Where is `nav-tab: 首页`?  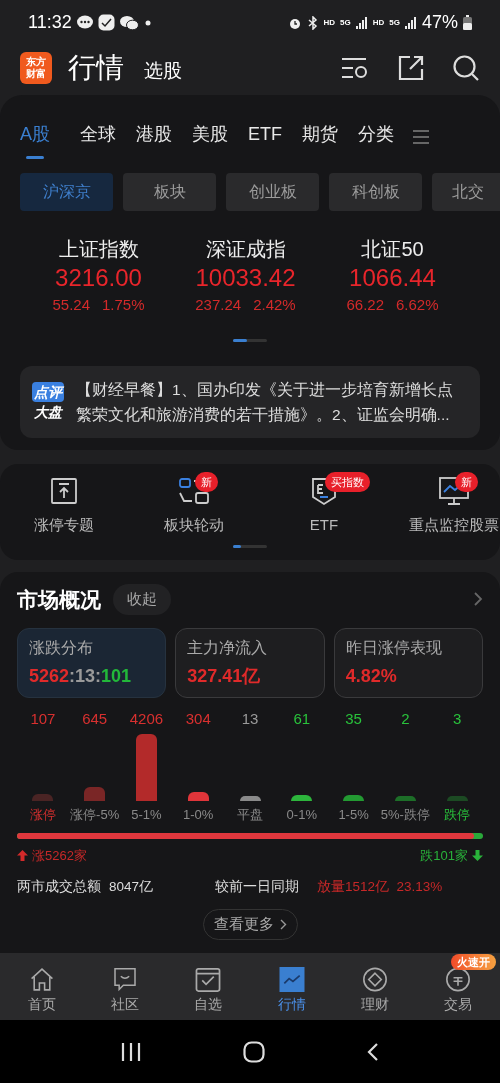 nav-tab: 首页 is located at coordinates (41, 991).